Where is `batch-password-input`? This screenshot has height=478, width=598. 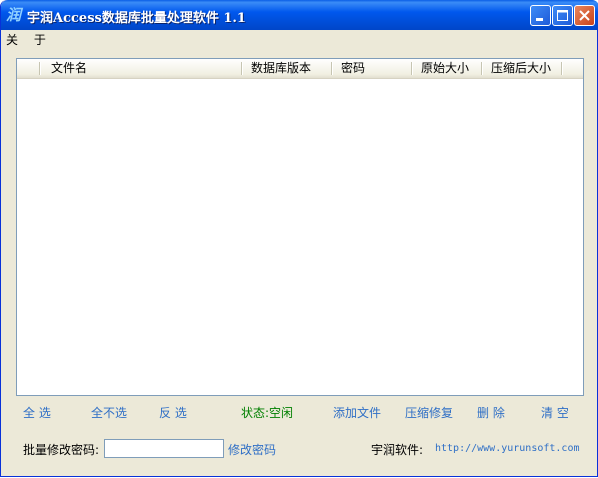
batch-password-input is located at coordinates (164, 448).